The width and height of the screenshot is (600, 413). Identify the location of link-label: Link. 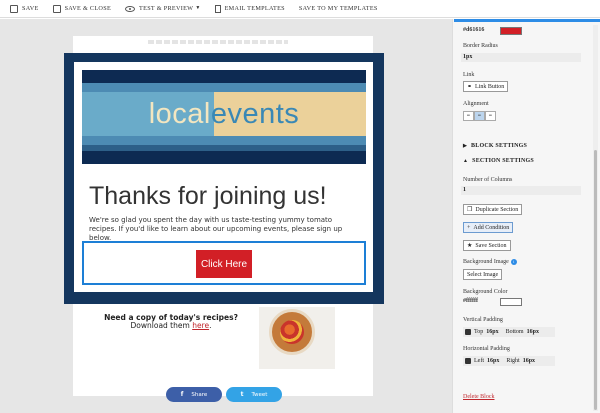
(469, 75).